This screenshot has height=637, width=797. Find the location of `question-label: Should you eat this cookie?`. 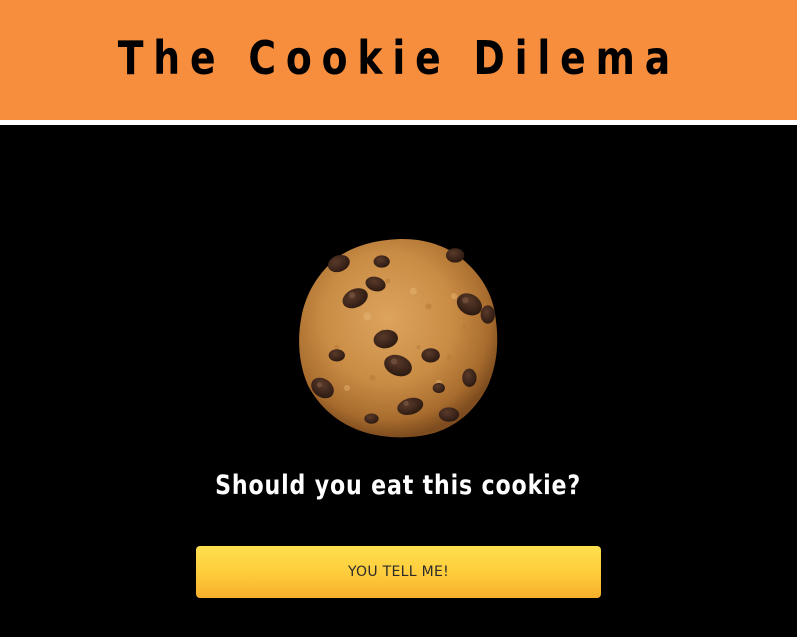

question-label: Should you eat this cookie? is located at coordinates (398, 485).